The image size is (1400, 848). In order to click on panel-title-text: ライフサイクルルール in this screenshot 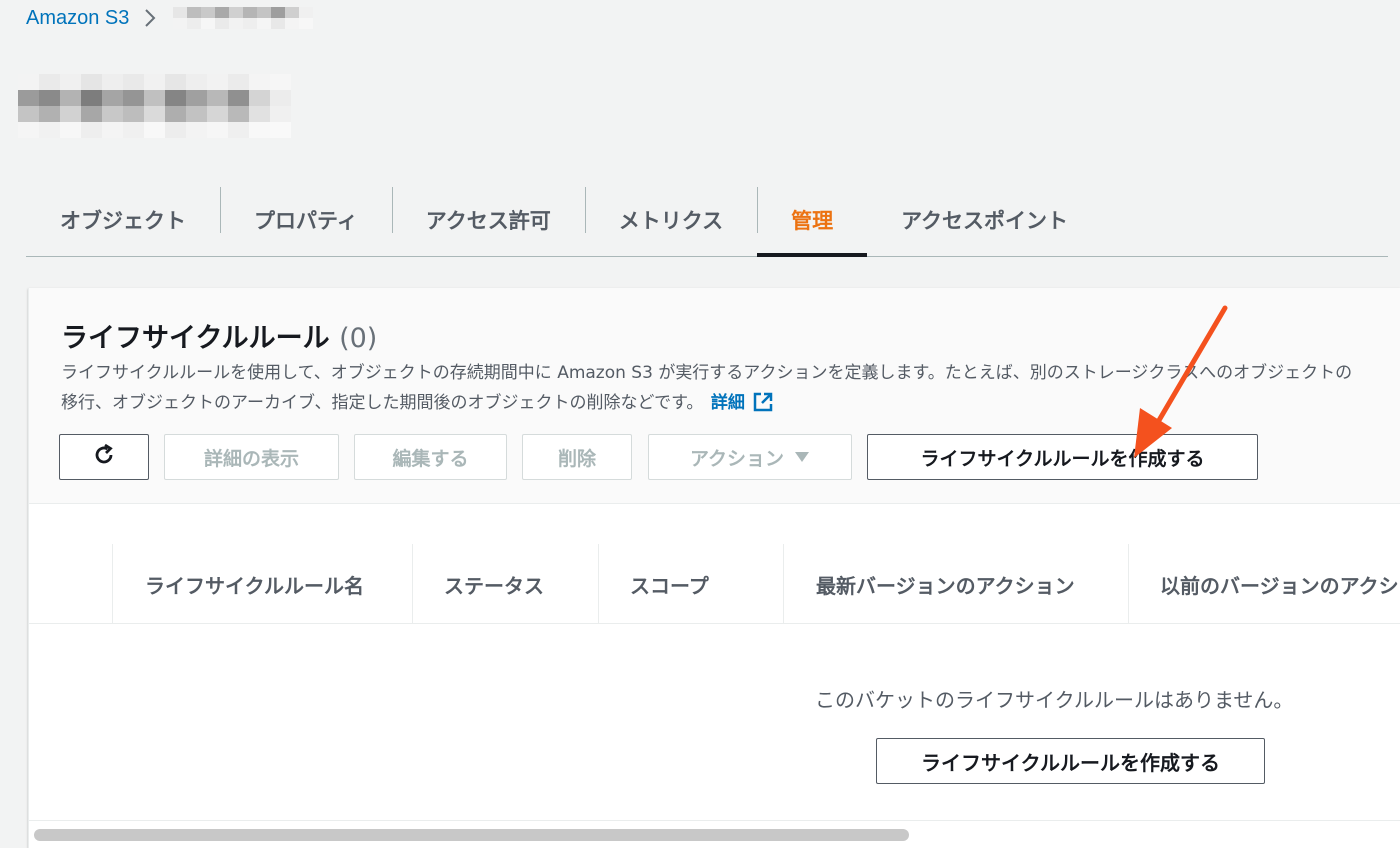, I will do `click(195, 338)`.